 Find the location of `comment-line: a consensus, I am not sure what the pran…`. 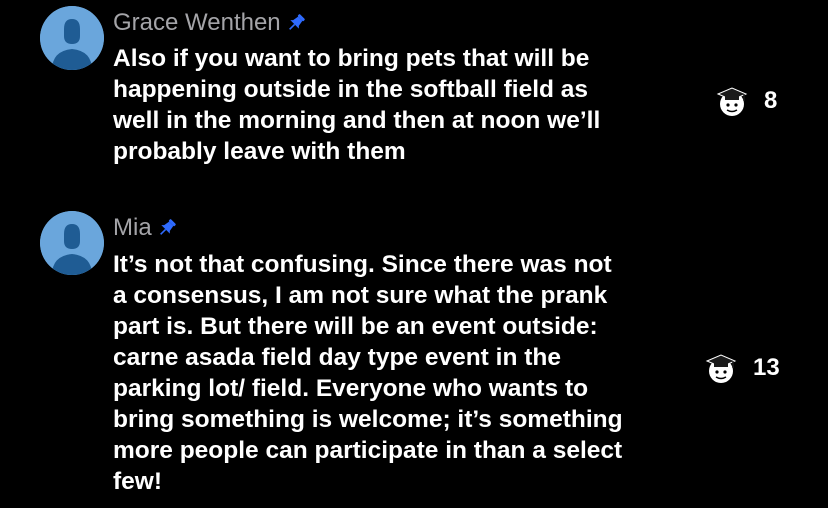

comment-line: a consensus, I am not sure what the pran… is located at coordinates (360, 295).